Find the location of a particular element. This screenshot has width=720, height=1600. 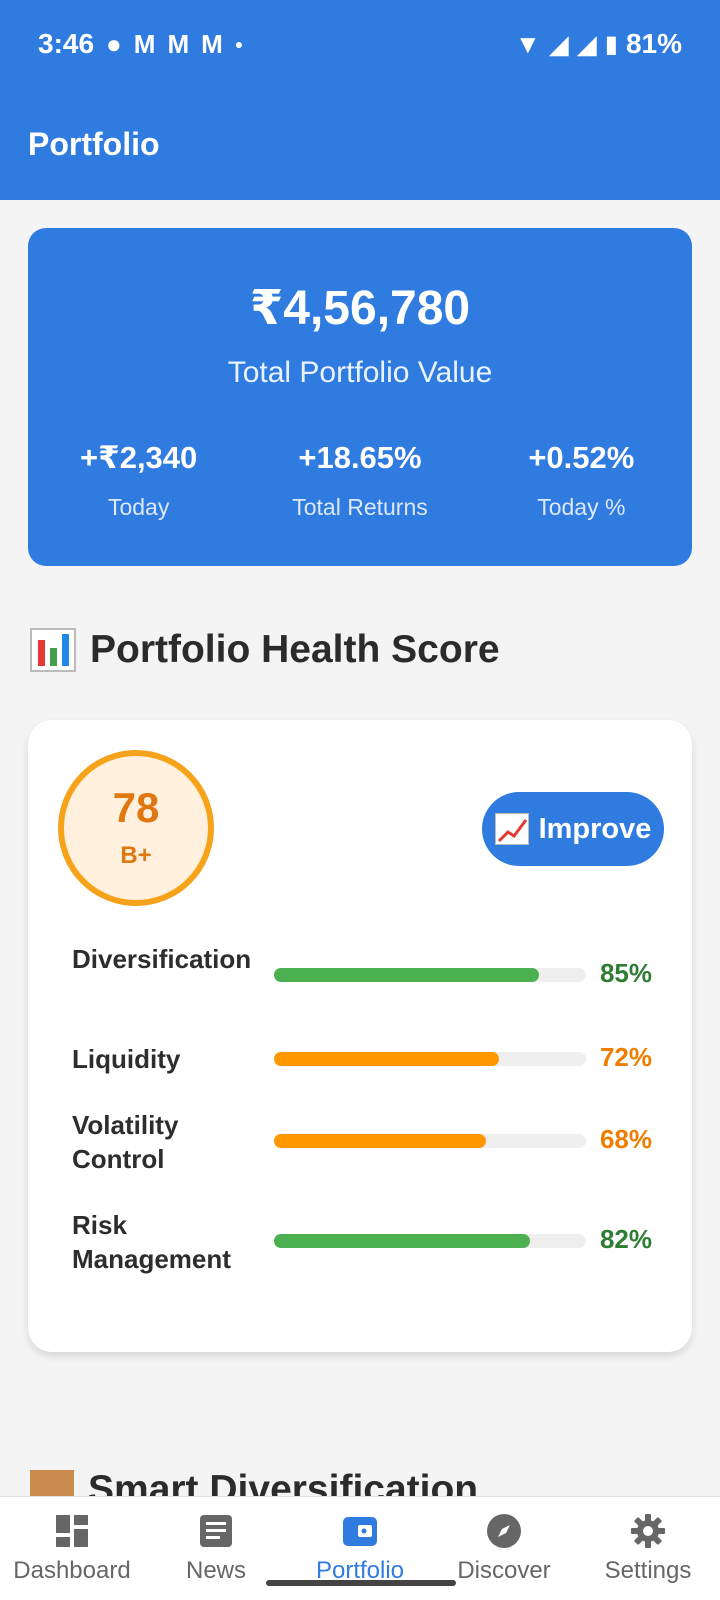

smart-diversification-title: Smart Diversification is located at coordinates (254, 1482).